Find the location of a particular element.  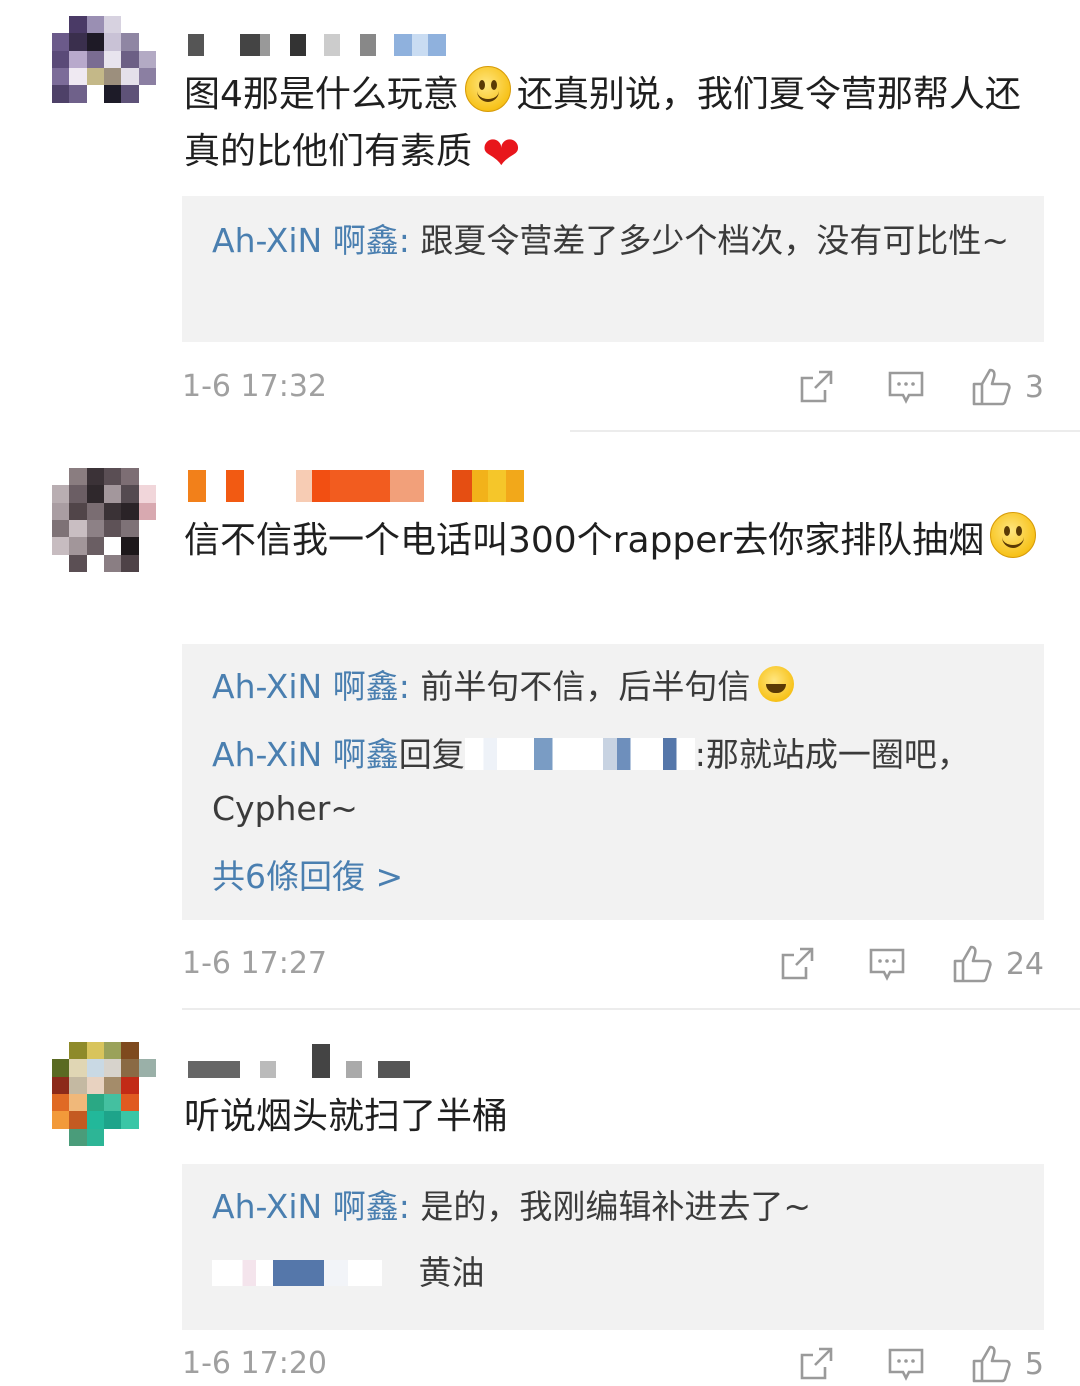

reply-line: Ah-XiN 啊鑫: 前半句不信，后半句信 is located at coordinates (612, 687).